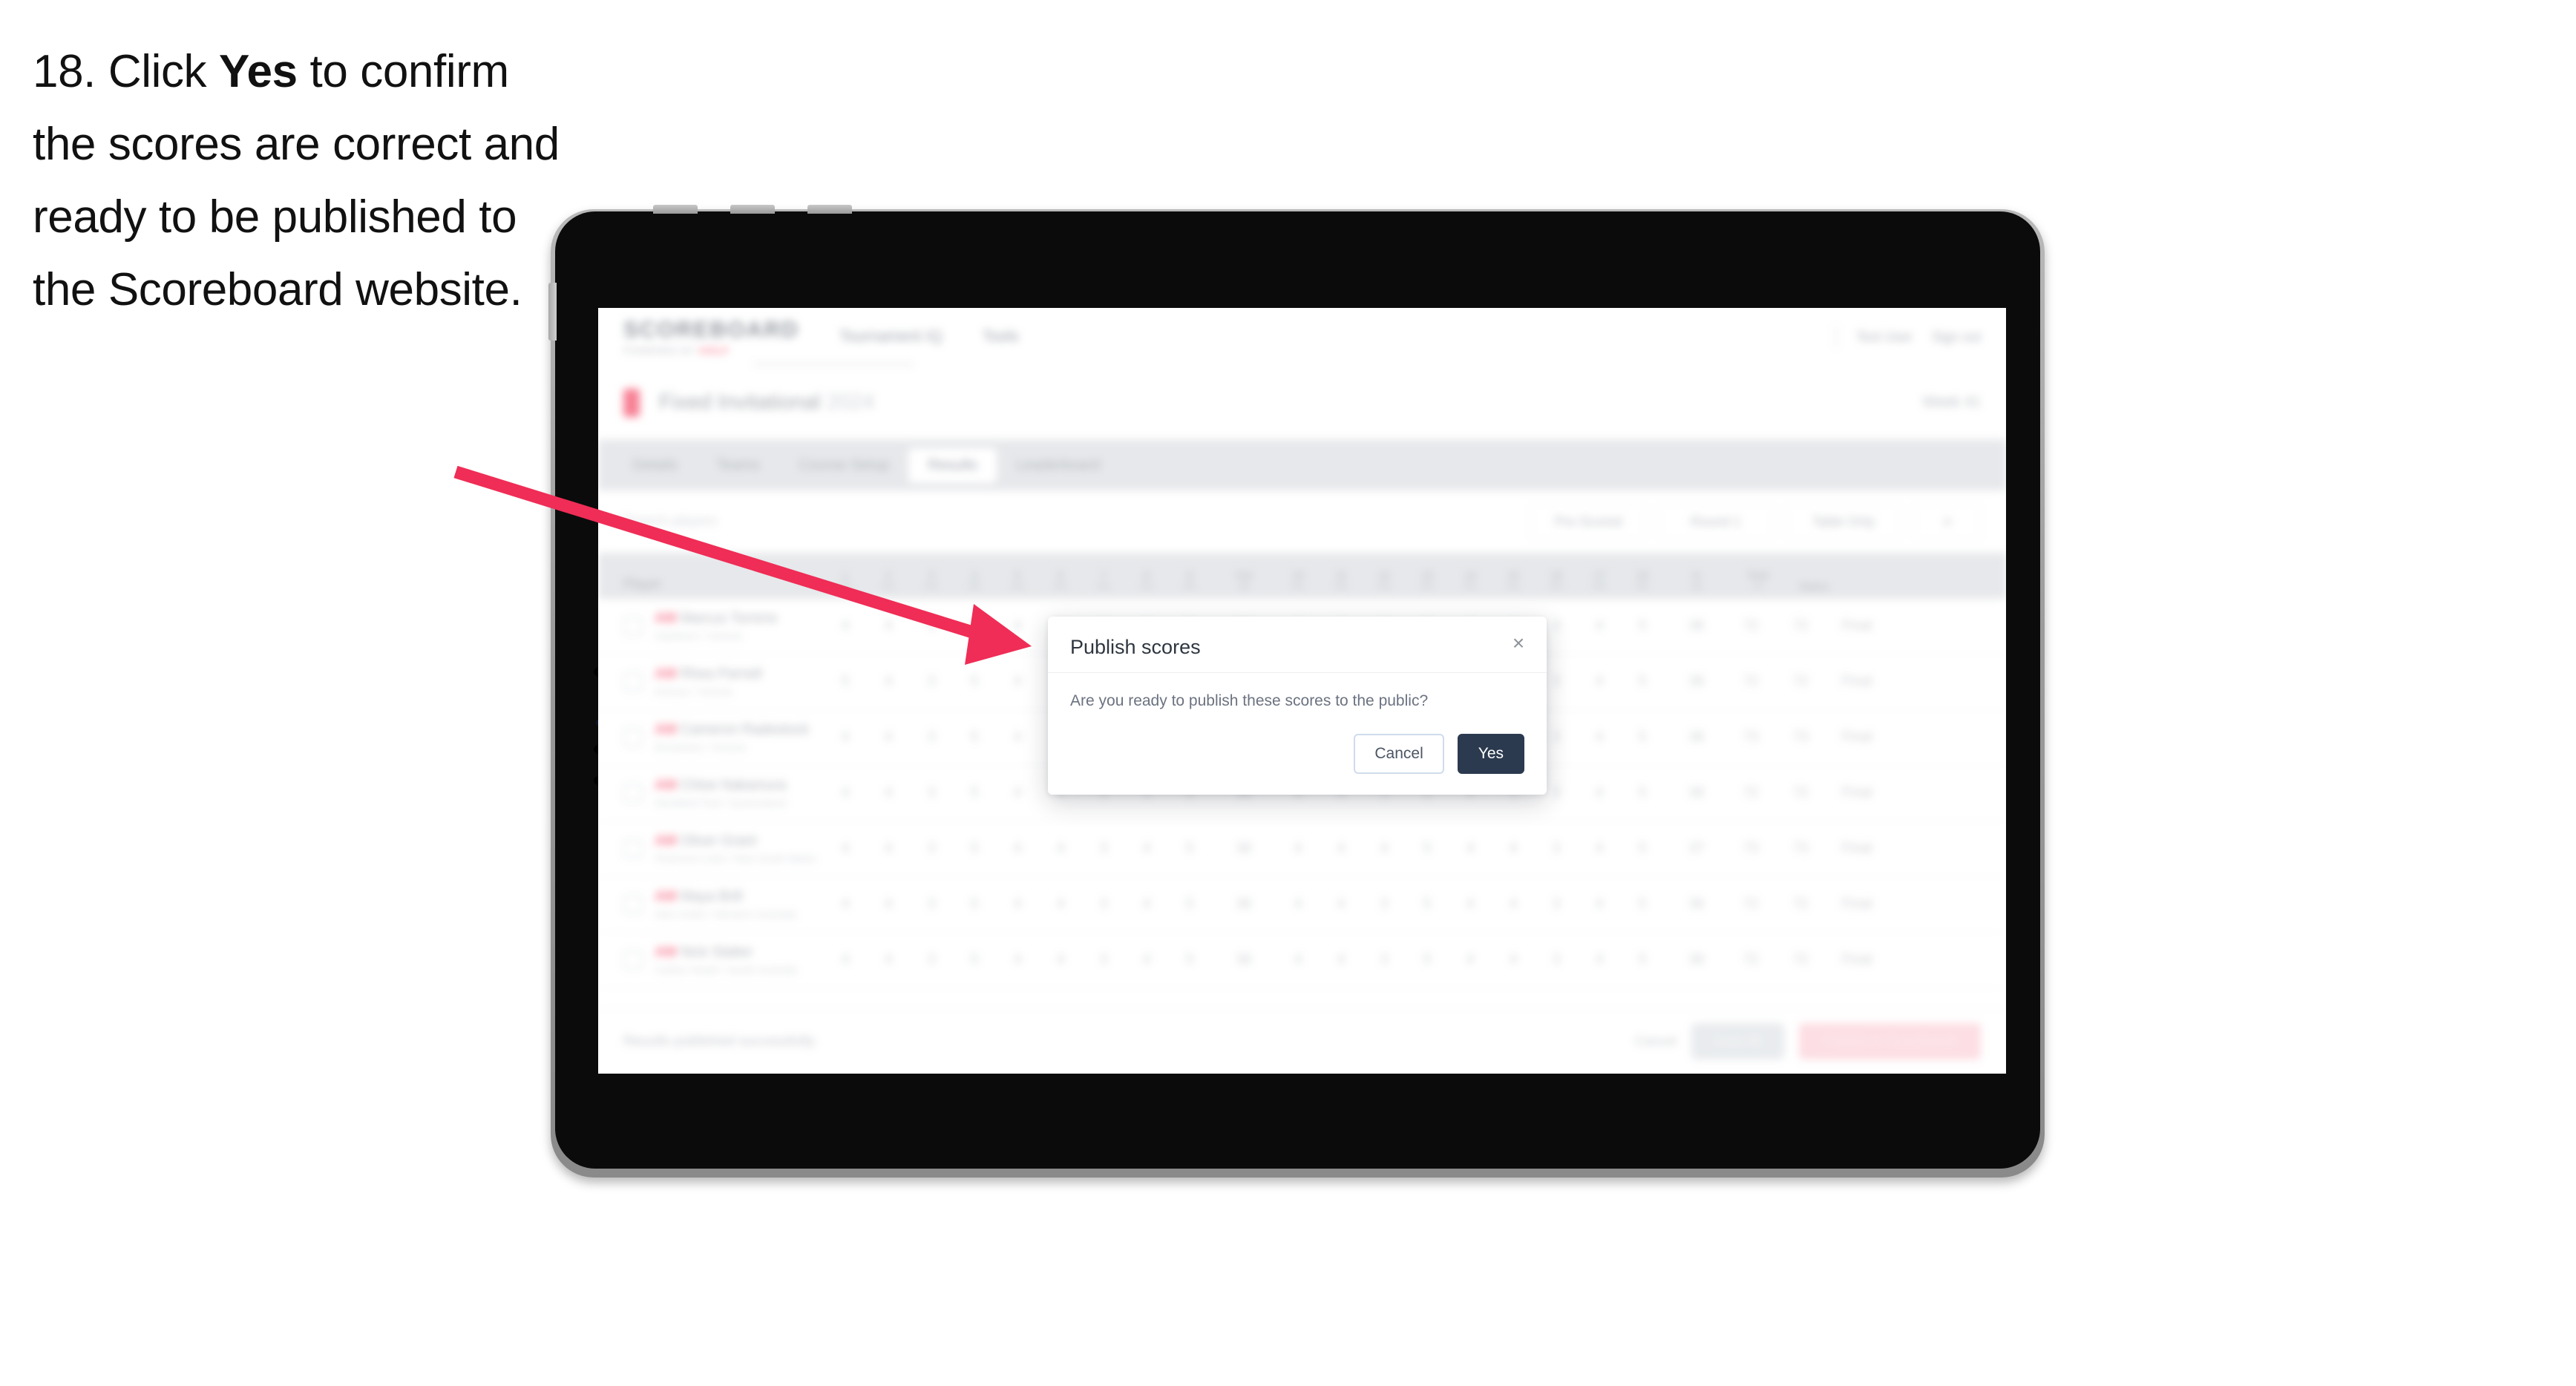 The width and height of the screenshot is (2576, 1386). I want to click on volume-down-button, so click(752, 209).